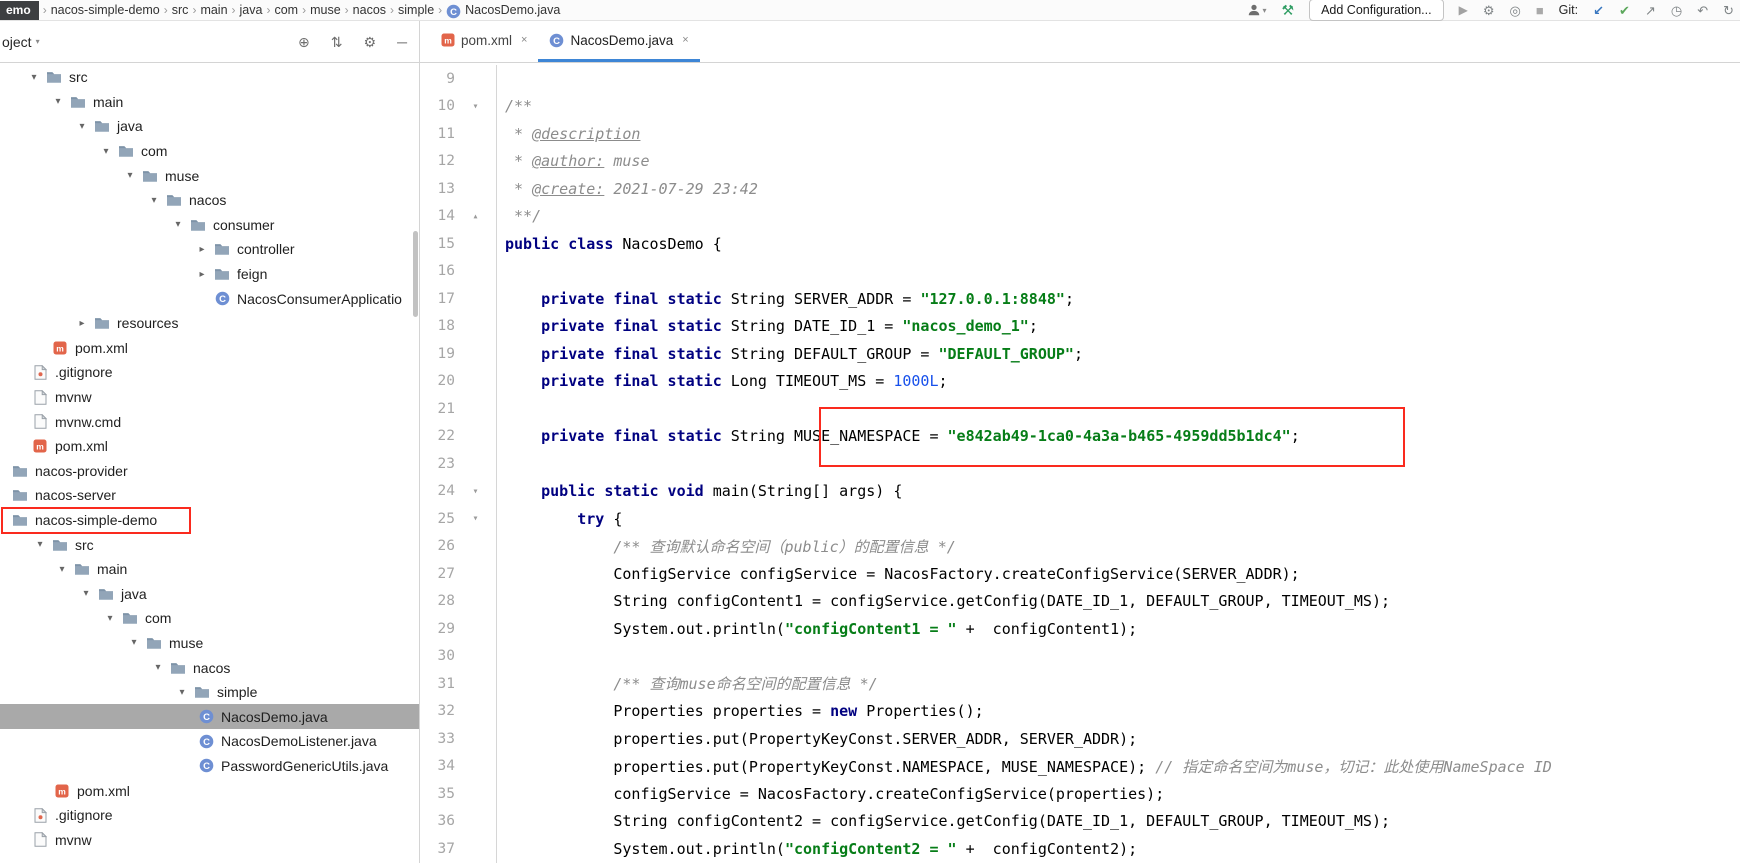 This screenshot has height=863, width=1740. I want to click on line-number: 26, so click(437, 547).